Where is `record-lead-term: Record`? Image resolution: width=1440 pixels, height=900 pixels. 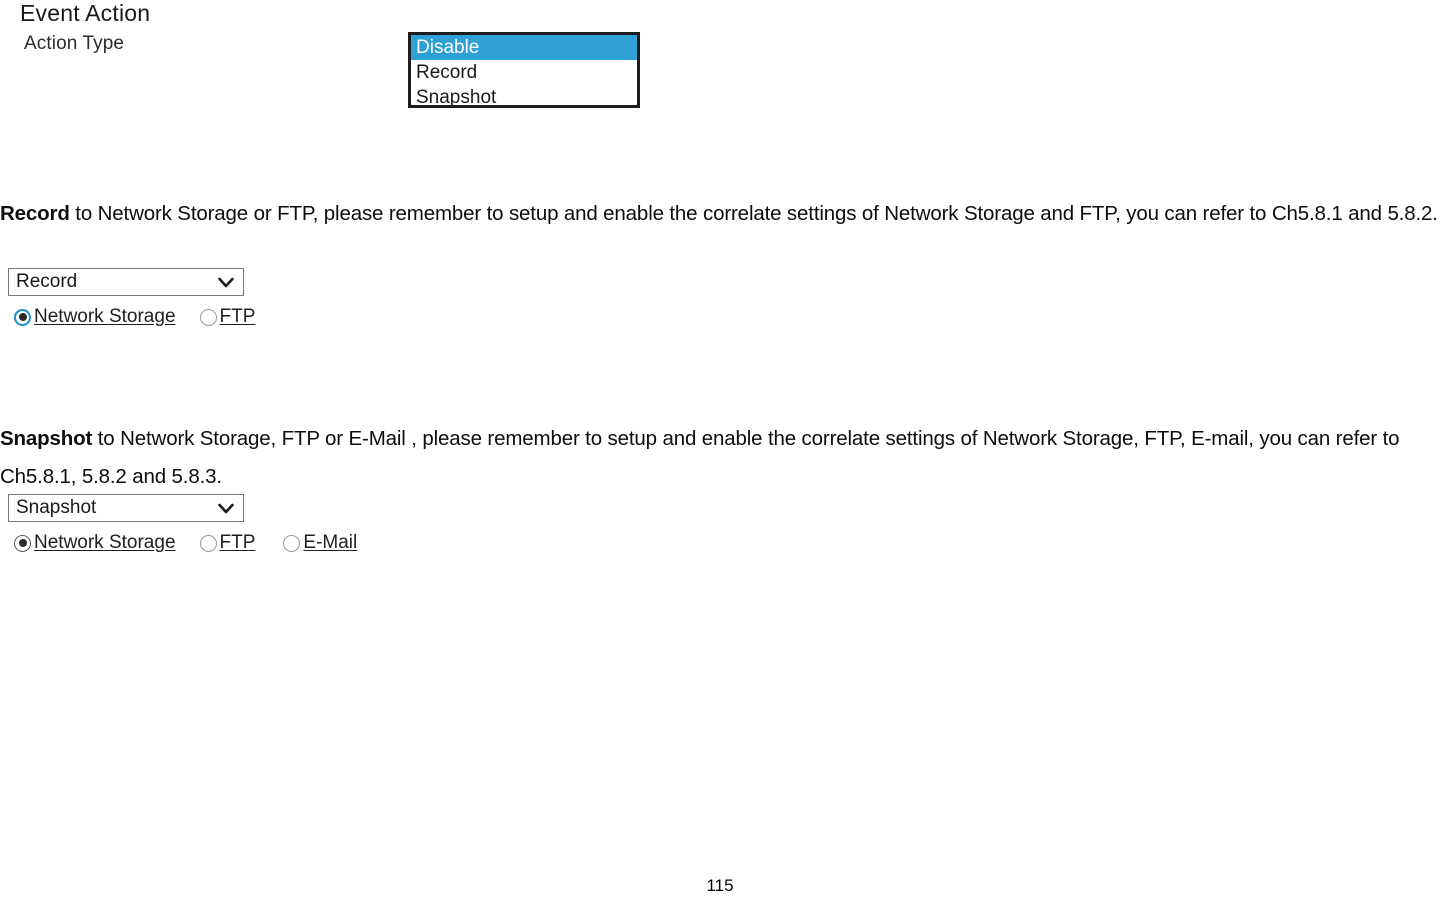 record-lead-term: Record is located at coordinates (35, 213).